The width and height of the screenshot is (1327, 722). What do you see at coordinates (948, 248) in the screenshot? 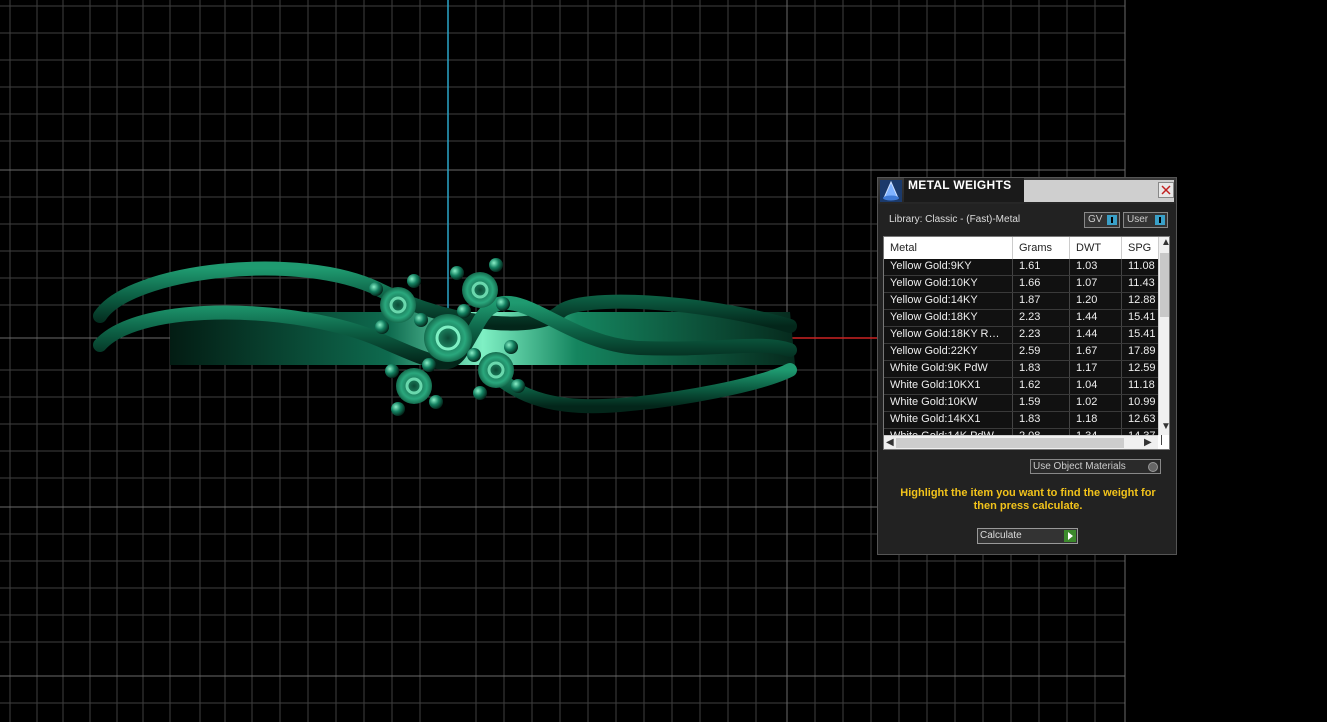
I see `column-header-metal: Metal` at bounding box center [948, 248].